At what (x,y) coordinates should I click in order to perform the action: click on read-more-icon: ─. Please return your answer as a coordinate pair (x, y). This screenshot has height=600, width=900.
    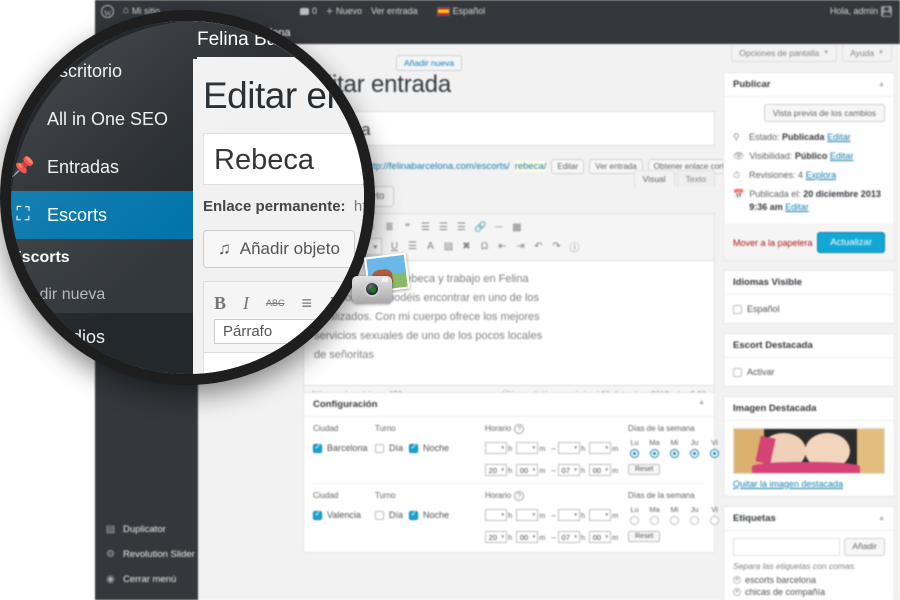
    Looking at the image, I should click on (498, 227).